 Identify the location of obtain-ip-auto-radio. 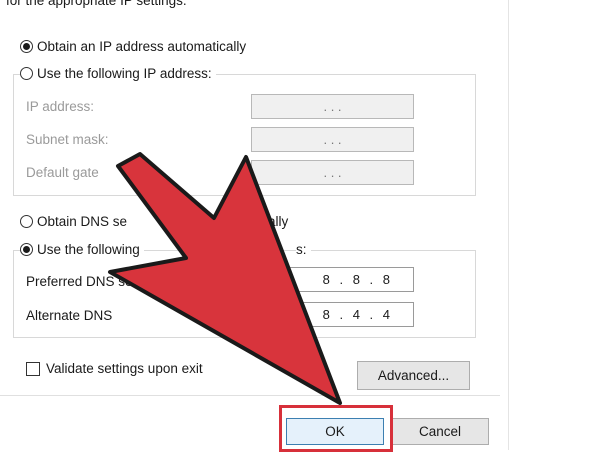
(26, 46).